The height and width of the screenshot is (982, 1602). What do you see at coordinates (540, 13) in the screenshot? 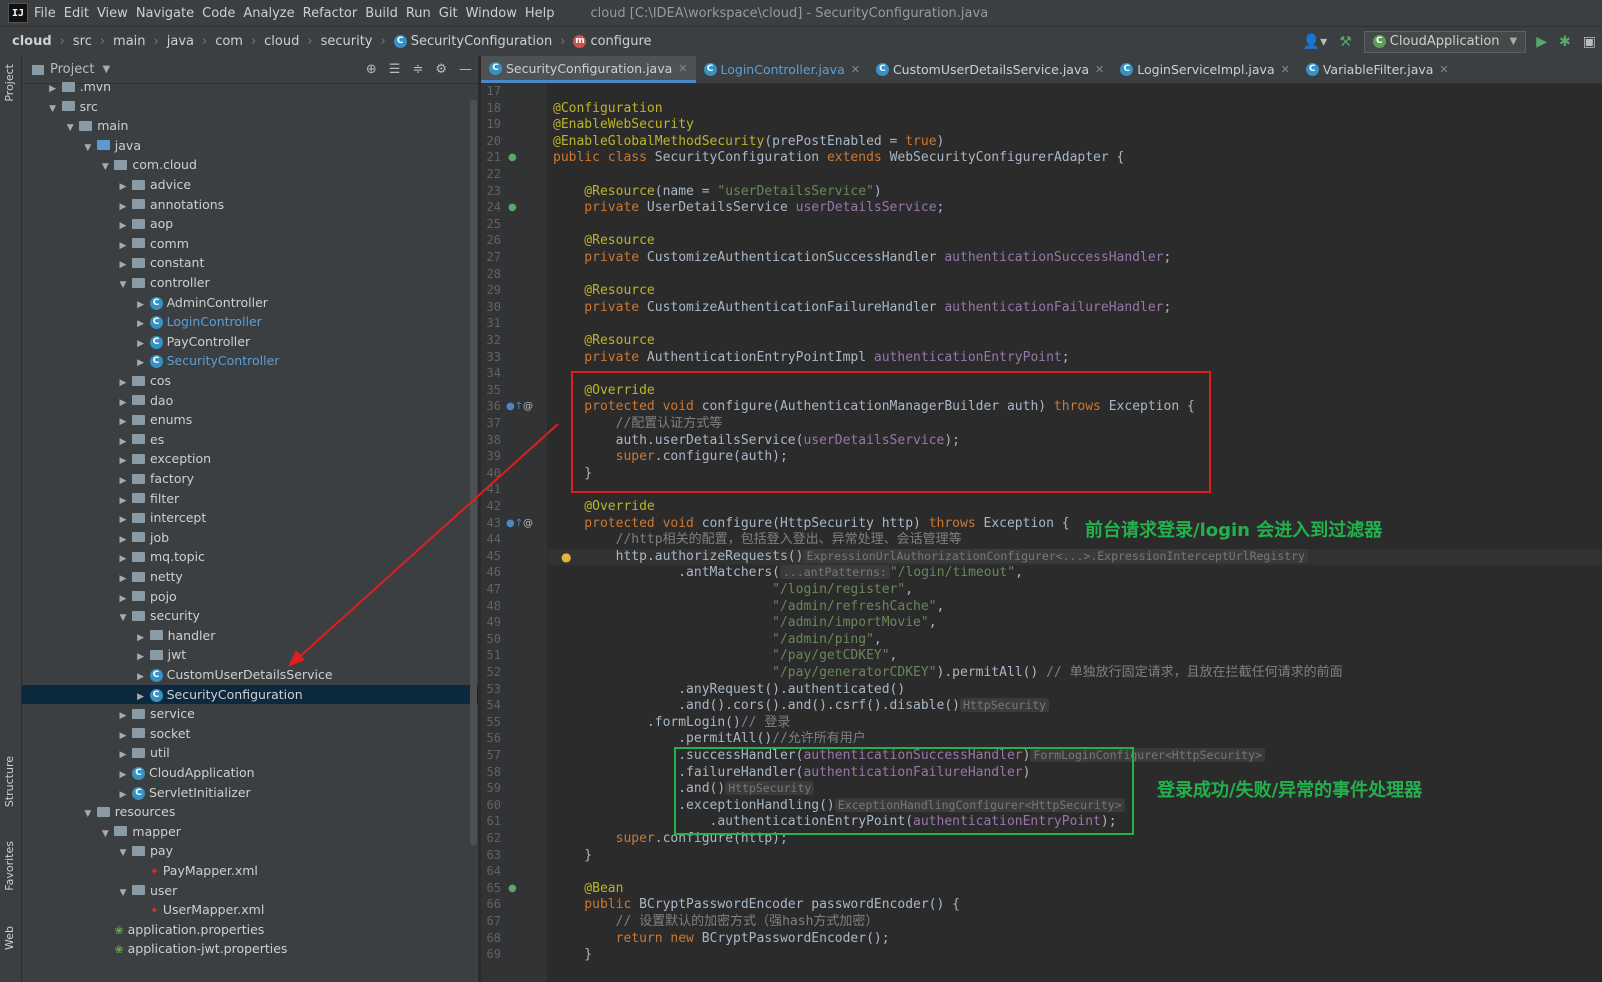
I see `menu-help: Help` at bounding box center [540, 13].